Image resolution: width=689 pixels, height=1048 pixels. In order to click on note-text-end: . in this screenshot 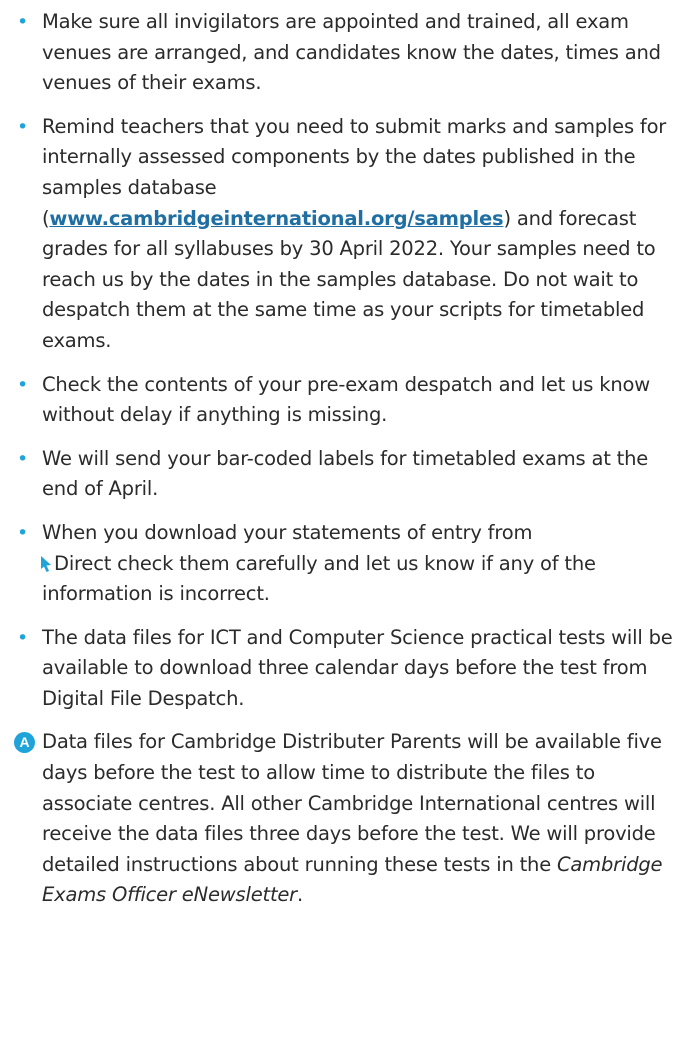, I will do `click(300, 895)`.